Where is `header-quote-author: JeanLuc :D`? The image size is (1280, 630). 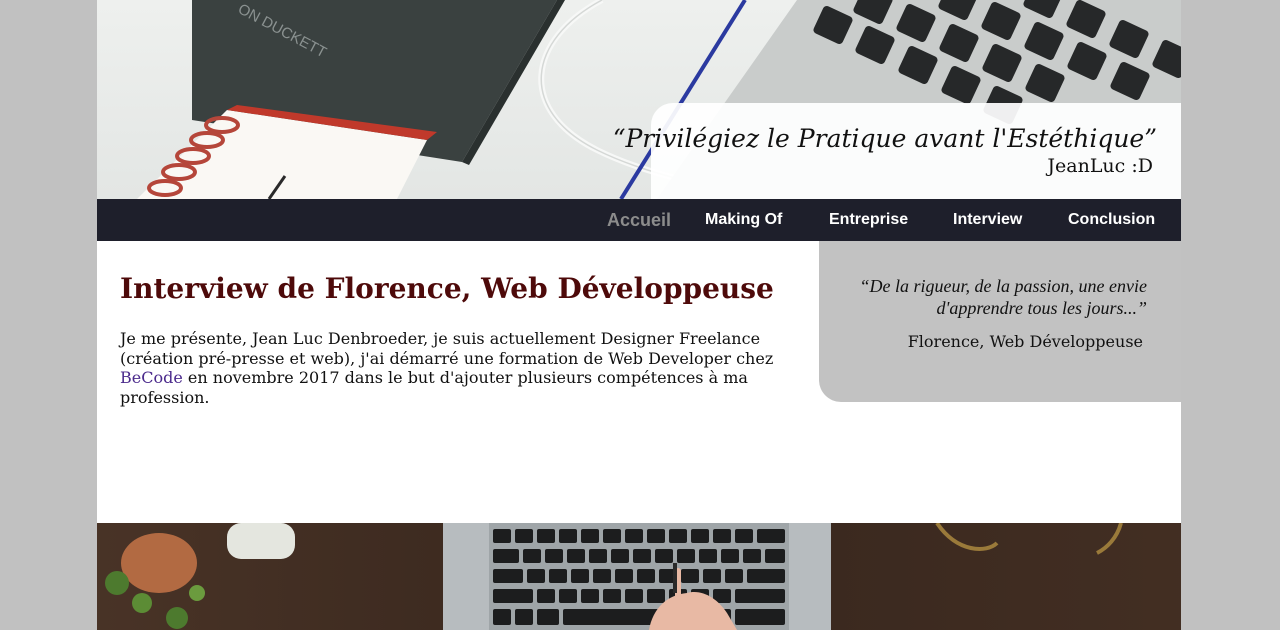 header-quote-author: JeanLuc :D is located at coordinates (1100, 166).